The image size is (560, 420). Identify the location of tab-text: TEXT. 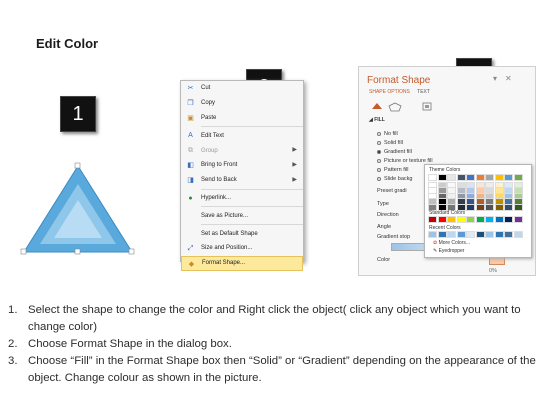
(423, 92).